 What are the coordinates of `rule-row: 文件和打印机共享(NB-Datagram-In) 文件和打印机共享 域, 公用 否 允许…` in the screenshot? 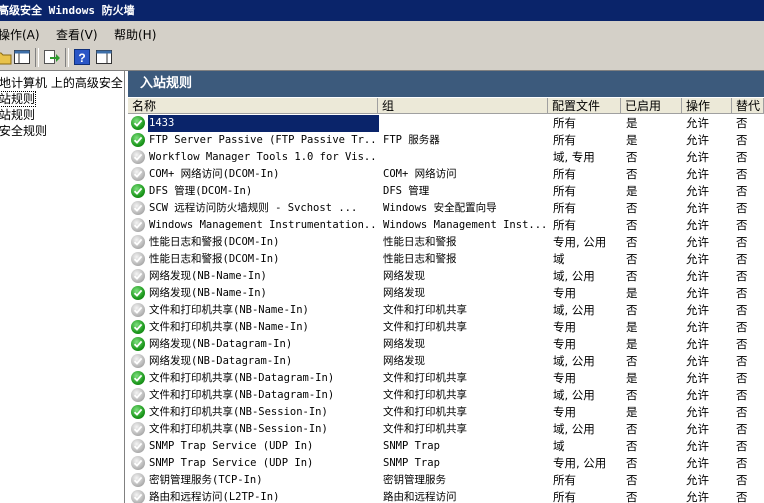 It's located at (446, 395).